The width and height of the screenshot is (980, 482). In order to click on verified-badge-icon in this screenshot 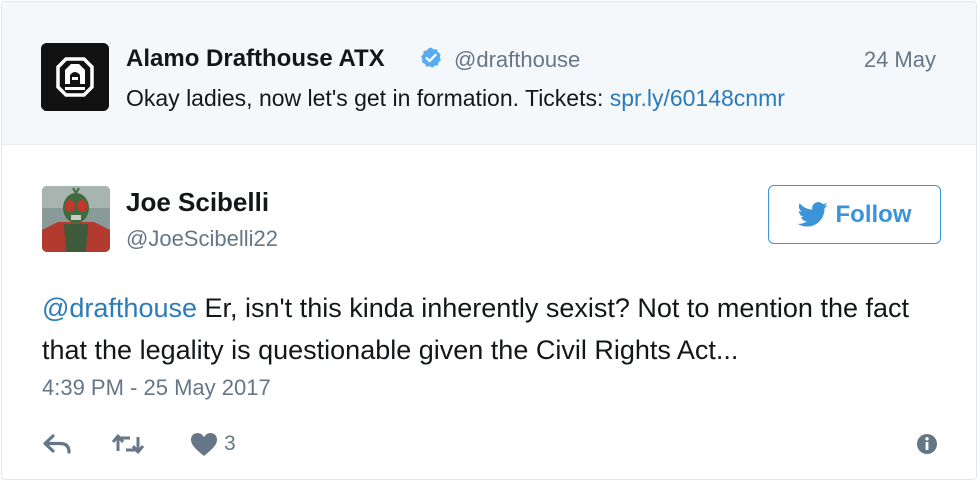, I will do `click(431, 57)`.